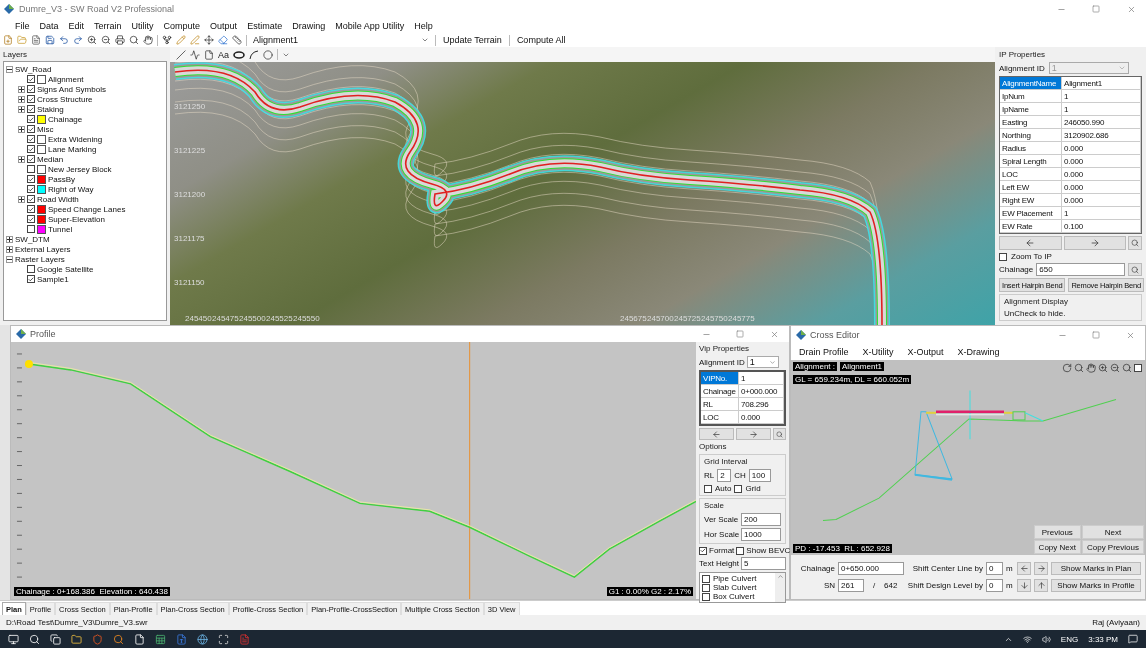 The image size is (1146, 648). I want to click on scale-input: 1000, so click(761, 534).